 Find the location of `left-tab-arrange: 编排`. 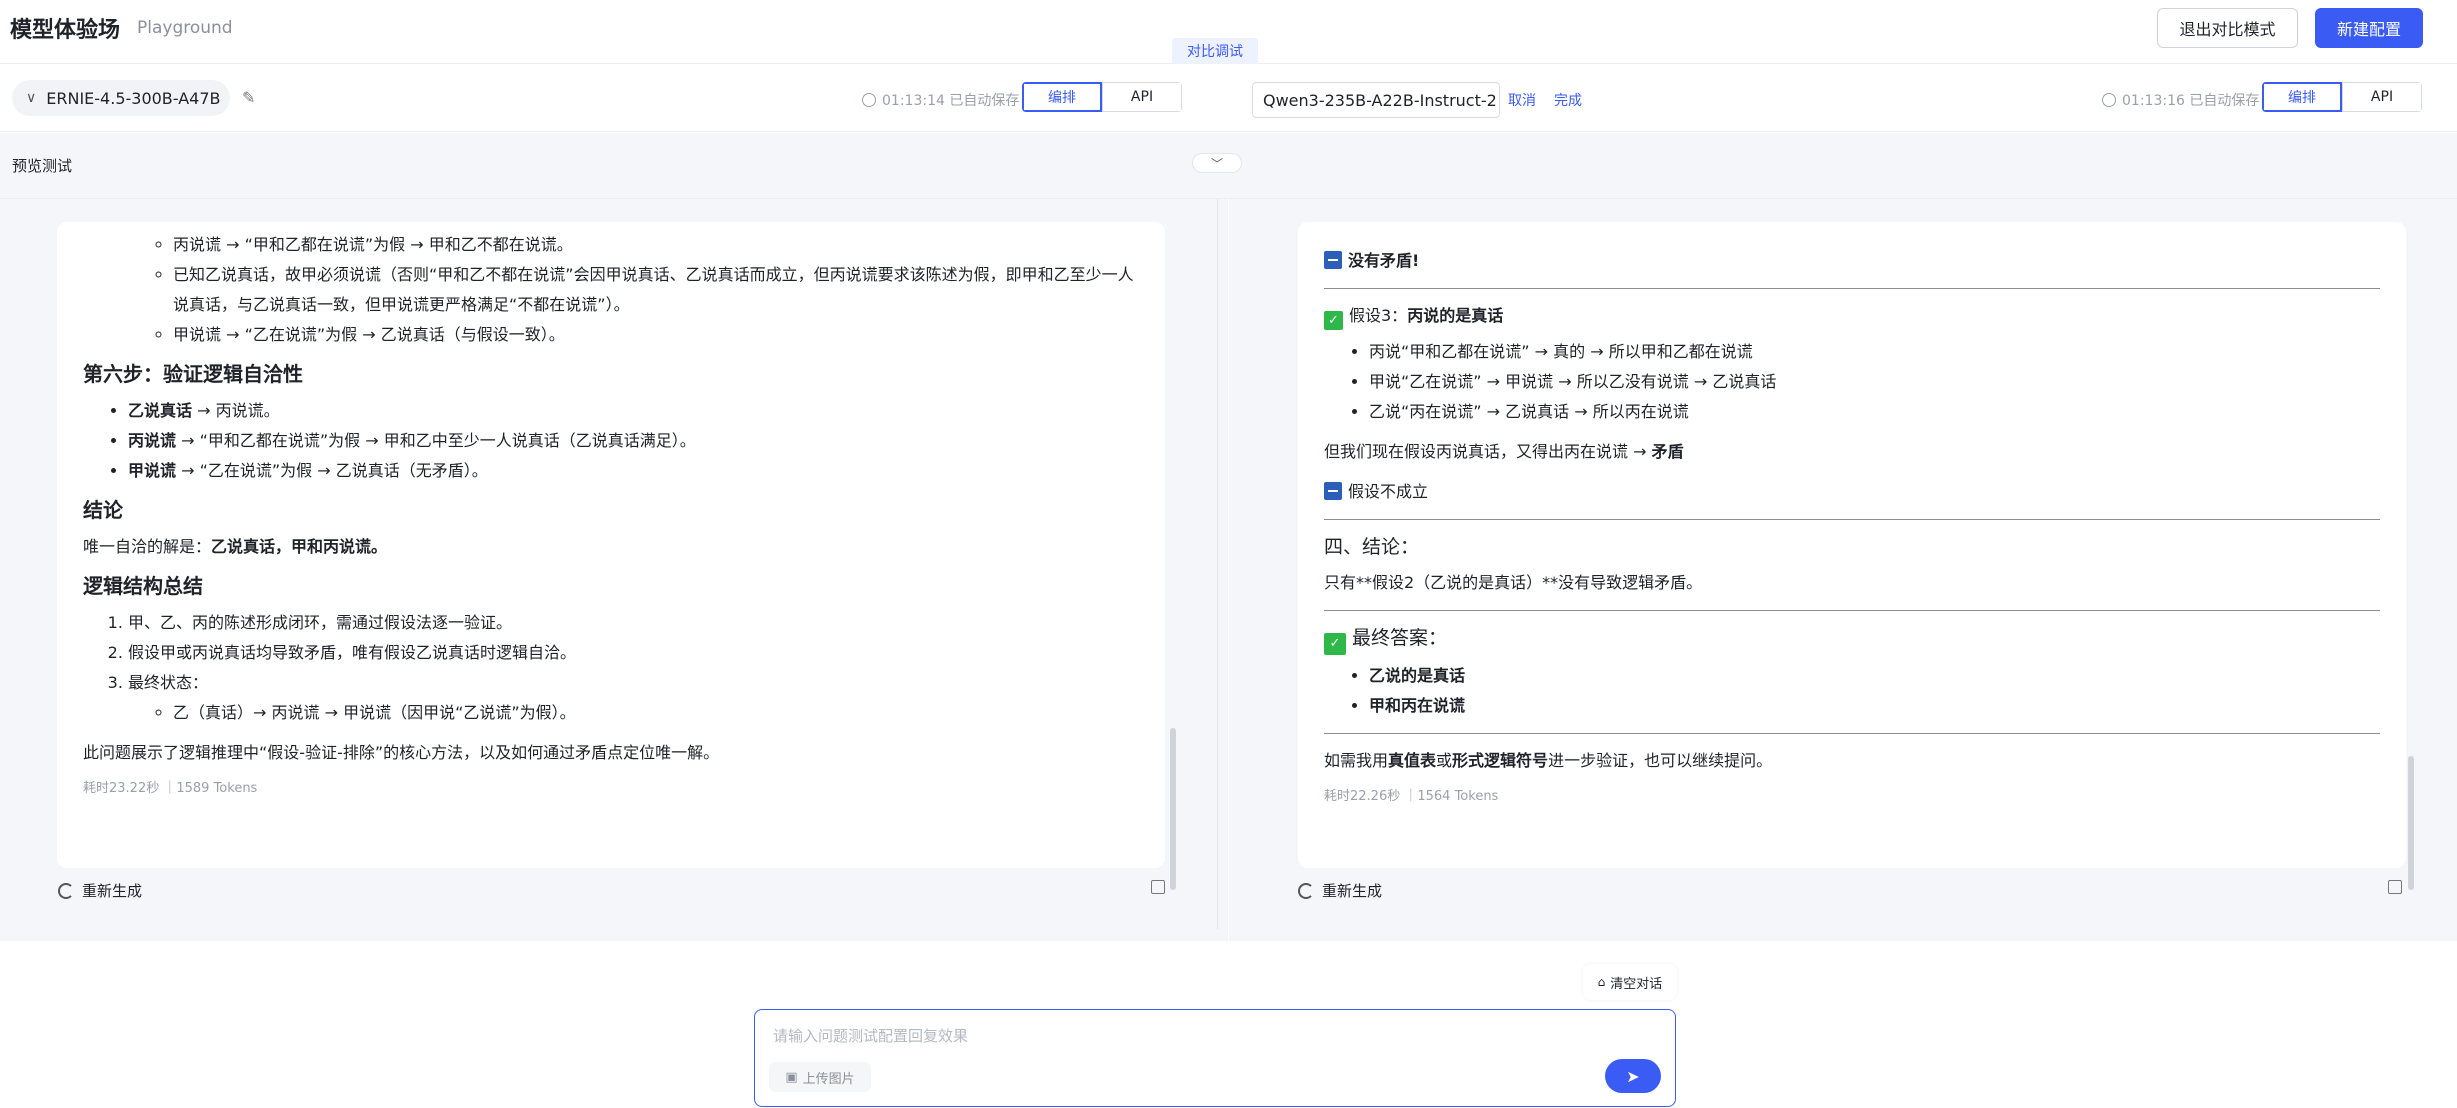

left-tab-arrange: 编排 is located at coordinates (1062, 97).